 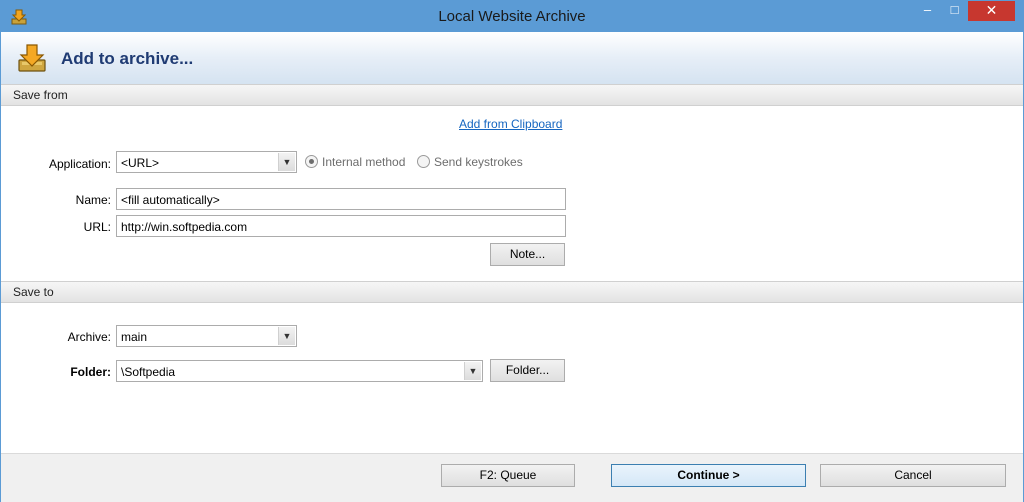 What do you see at coordinates (311, 161) in the screenshot?
I see `radio-selected-icon` at bounding box center [311, 161].